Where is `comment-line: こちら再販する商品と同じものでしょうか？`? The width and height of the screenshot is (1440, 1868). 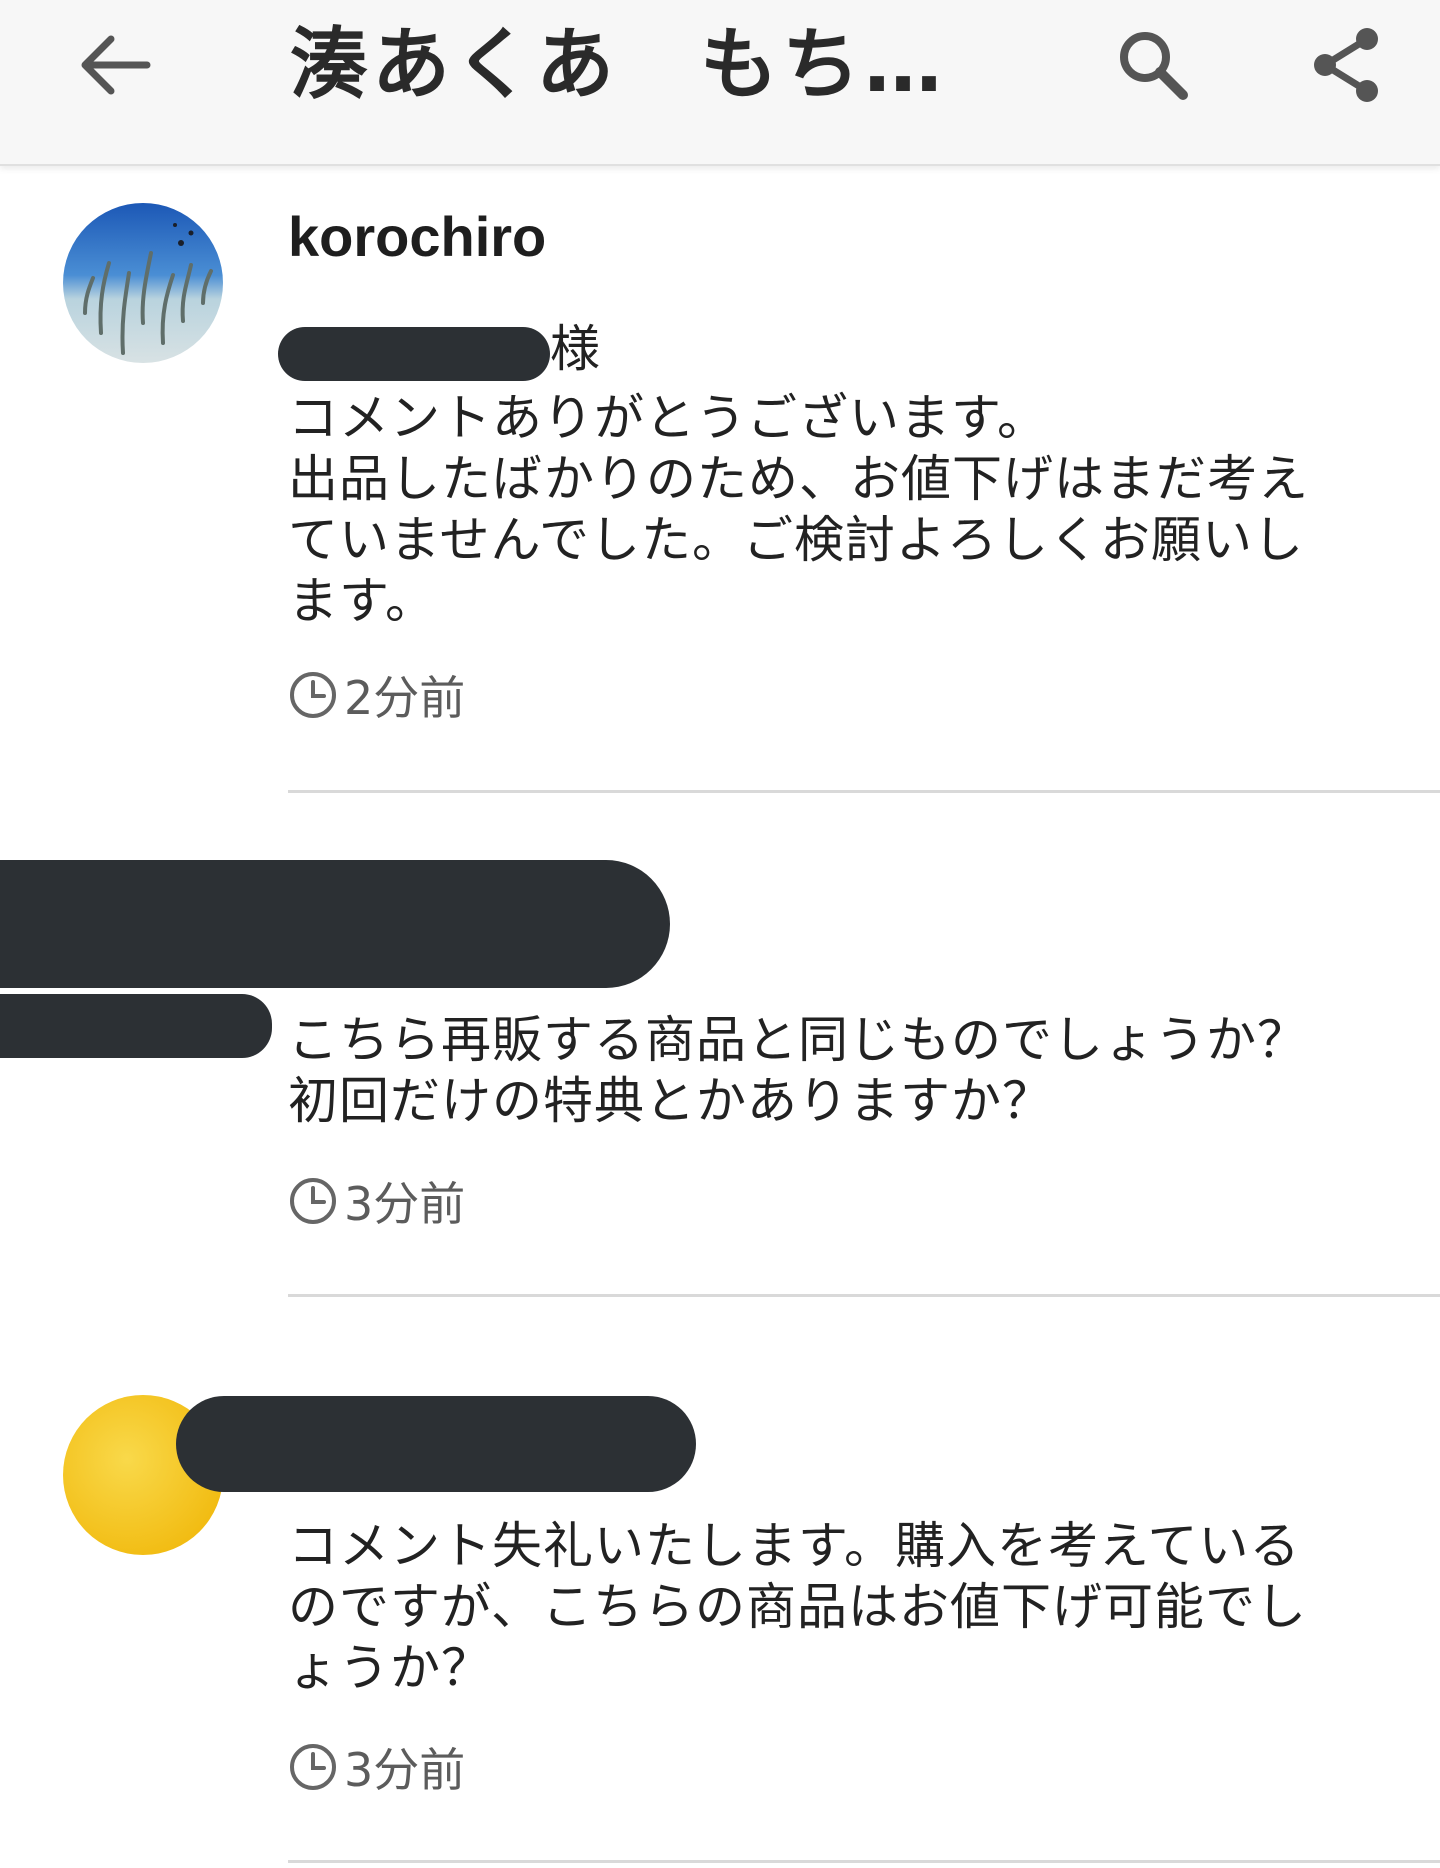
comment-line: こちら再販する商品と同じものでしょうか？ is located at coordinates (798, 1040).